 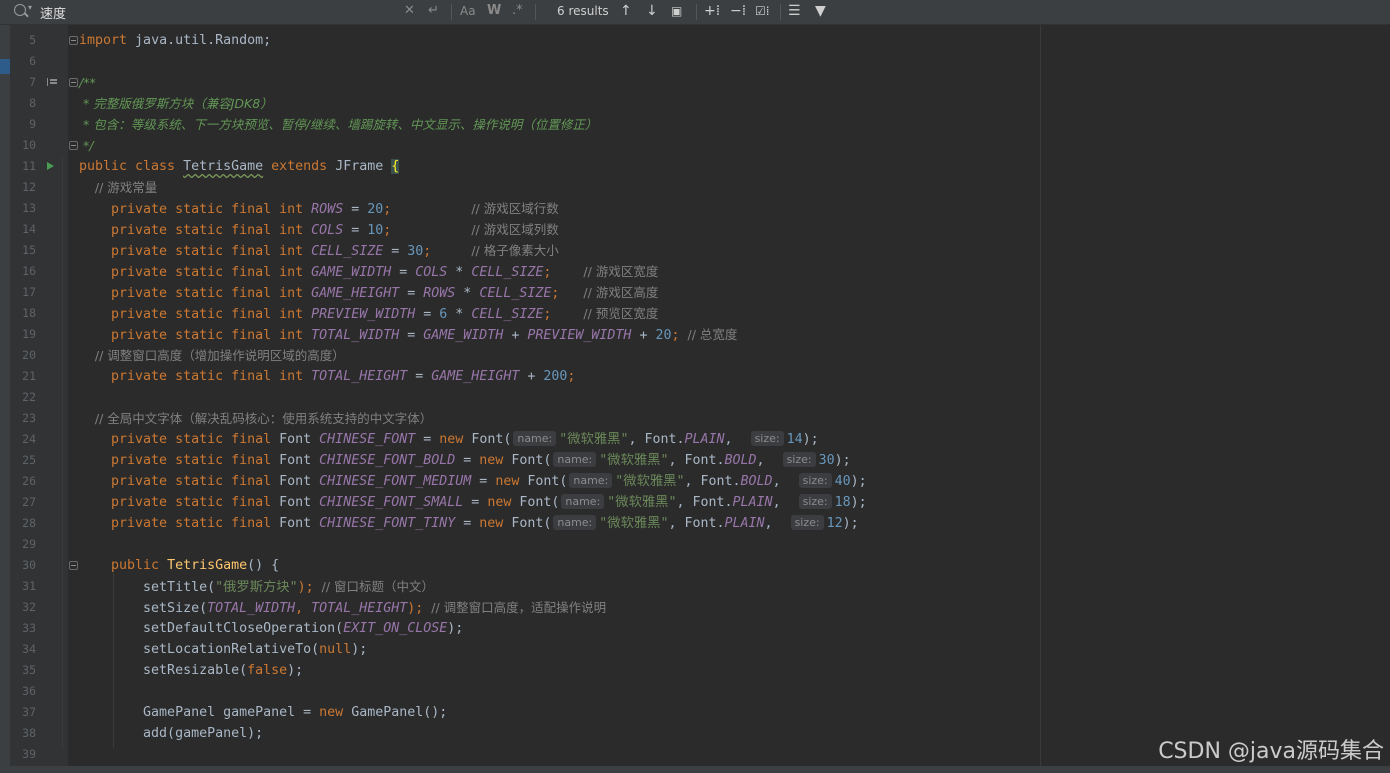 I want to click on line-number: 14, so click(x=29, y=229).